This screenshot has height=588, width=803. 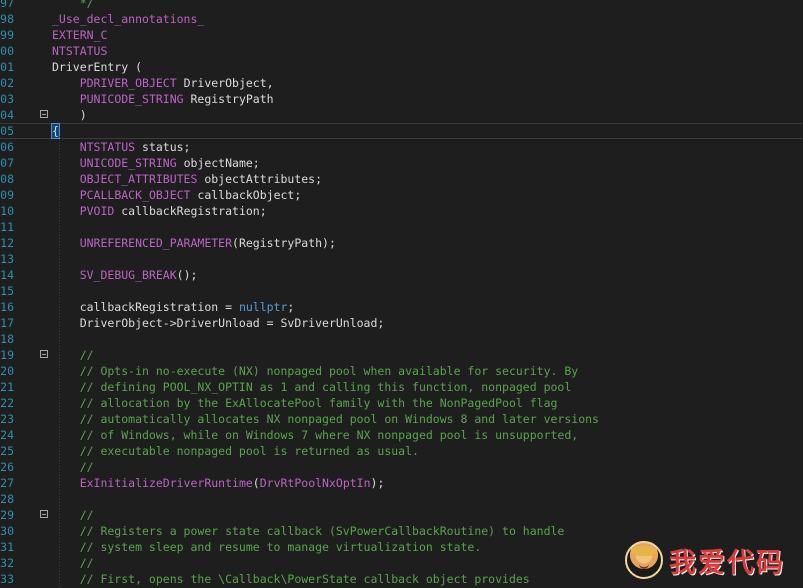 I want to click on code-line: 29 //, so click(x=401, y=515).